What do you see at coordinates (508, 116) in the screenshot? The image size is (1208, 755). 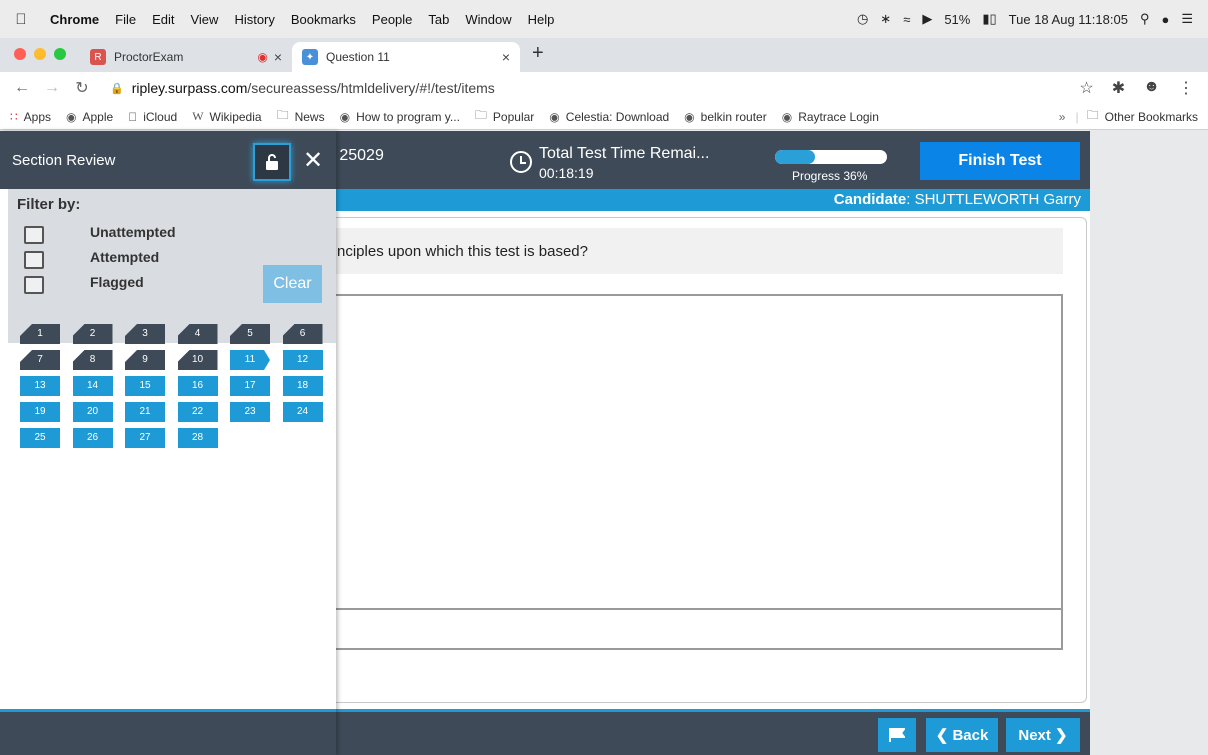 I see `bookmark-label: Popular` at bounding box center [508, 116].